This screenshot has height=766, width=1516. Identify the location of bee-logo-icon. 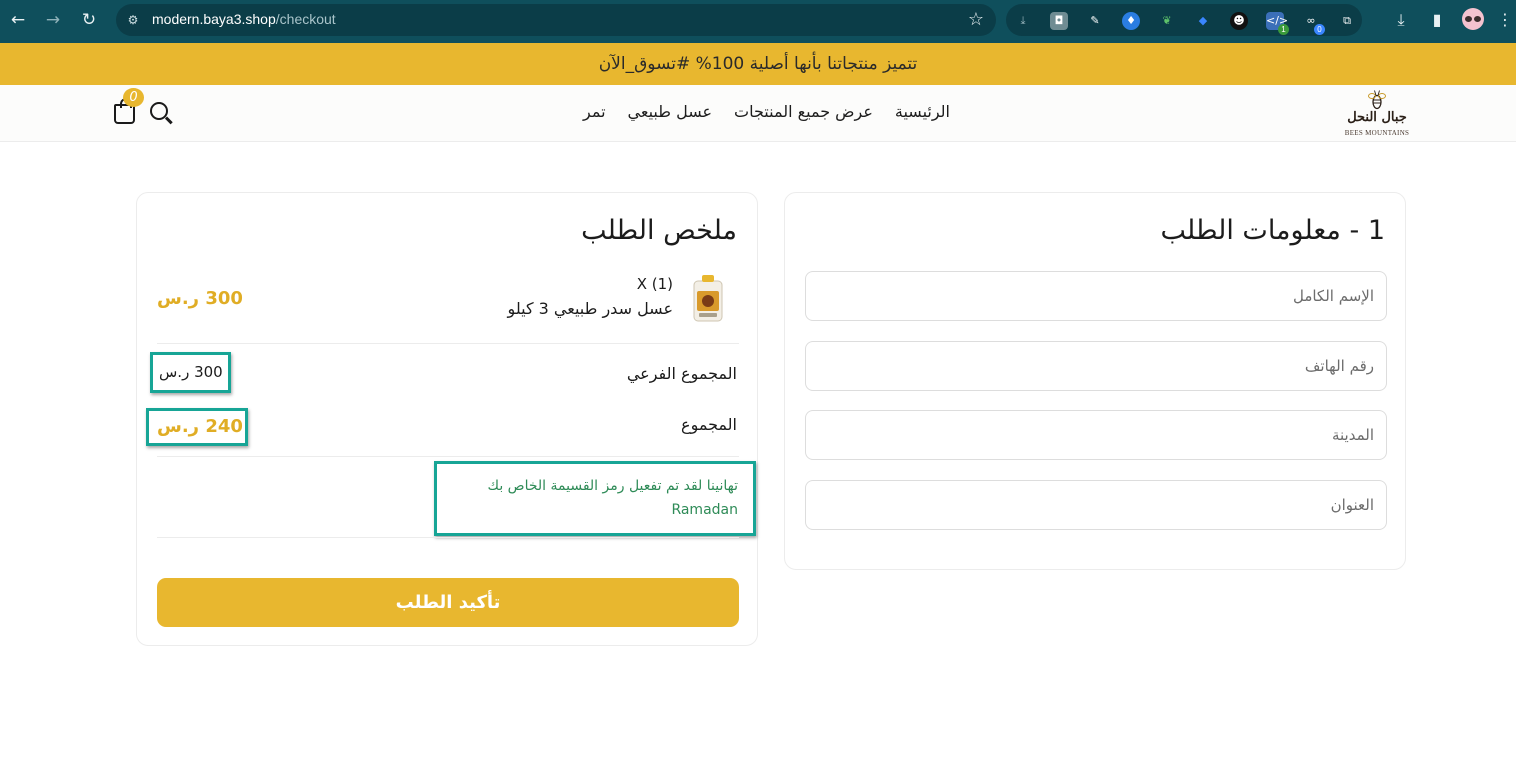
(1377, 100).